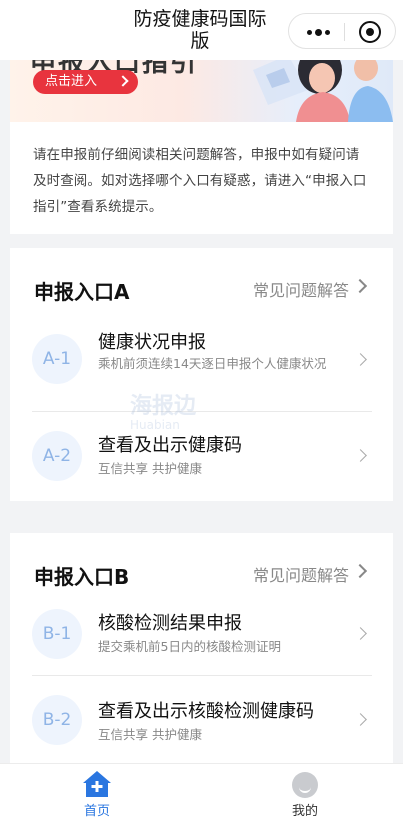  I want to click on section-title: 申报入口B, so click(82, 577).